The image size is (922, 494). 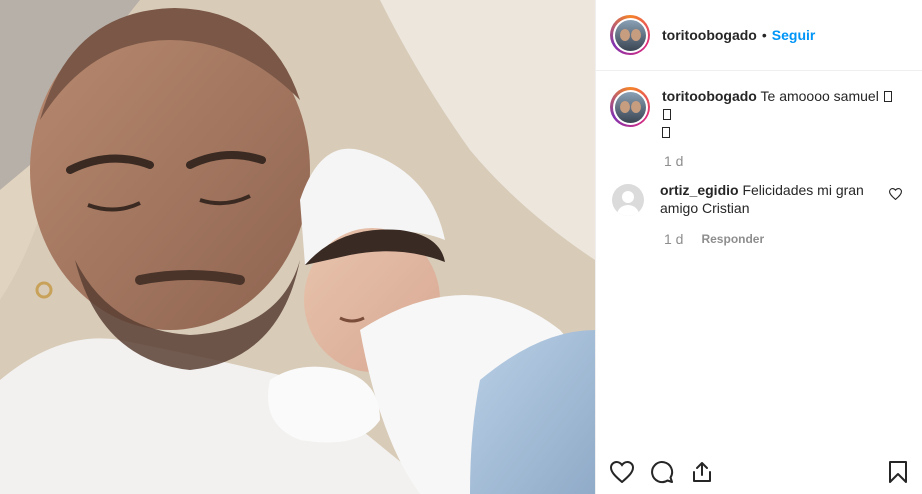 What do you see at coordinates (895, 196) in the screenshot?
I see `comment-like-heart-icon` at bounding box center [895, 196].